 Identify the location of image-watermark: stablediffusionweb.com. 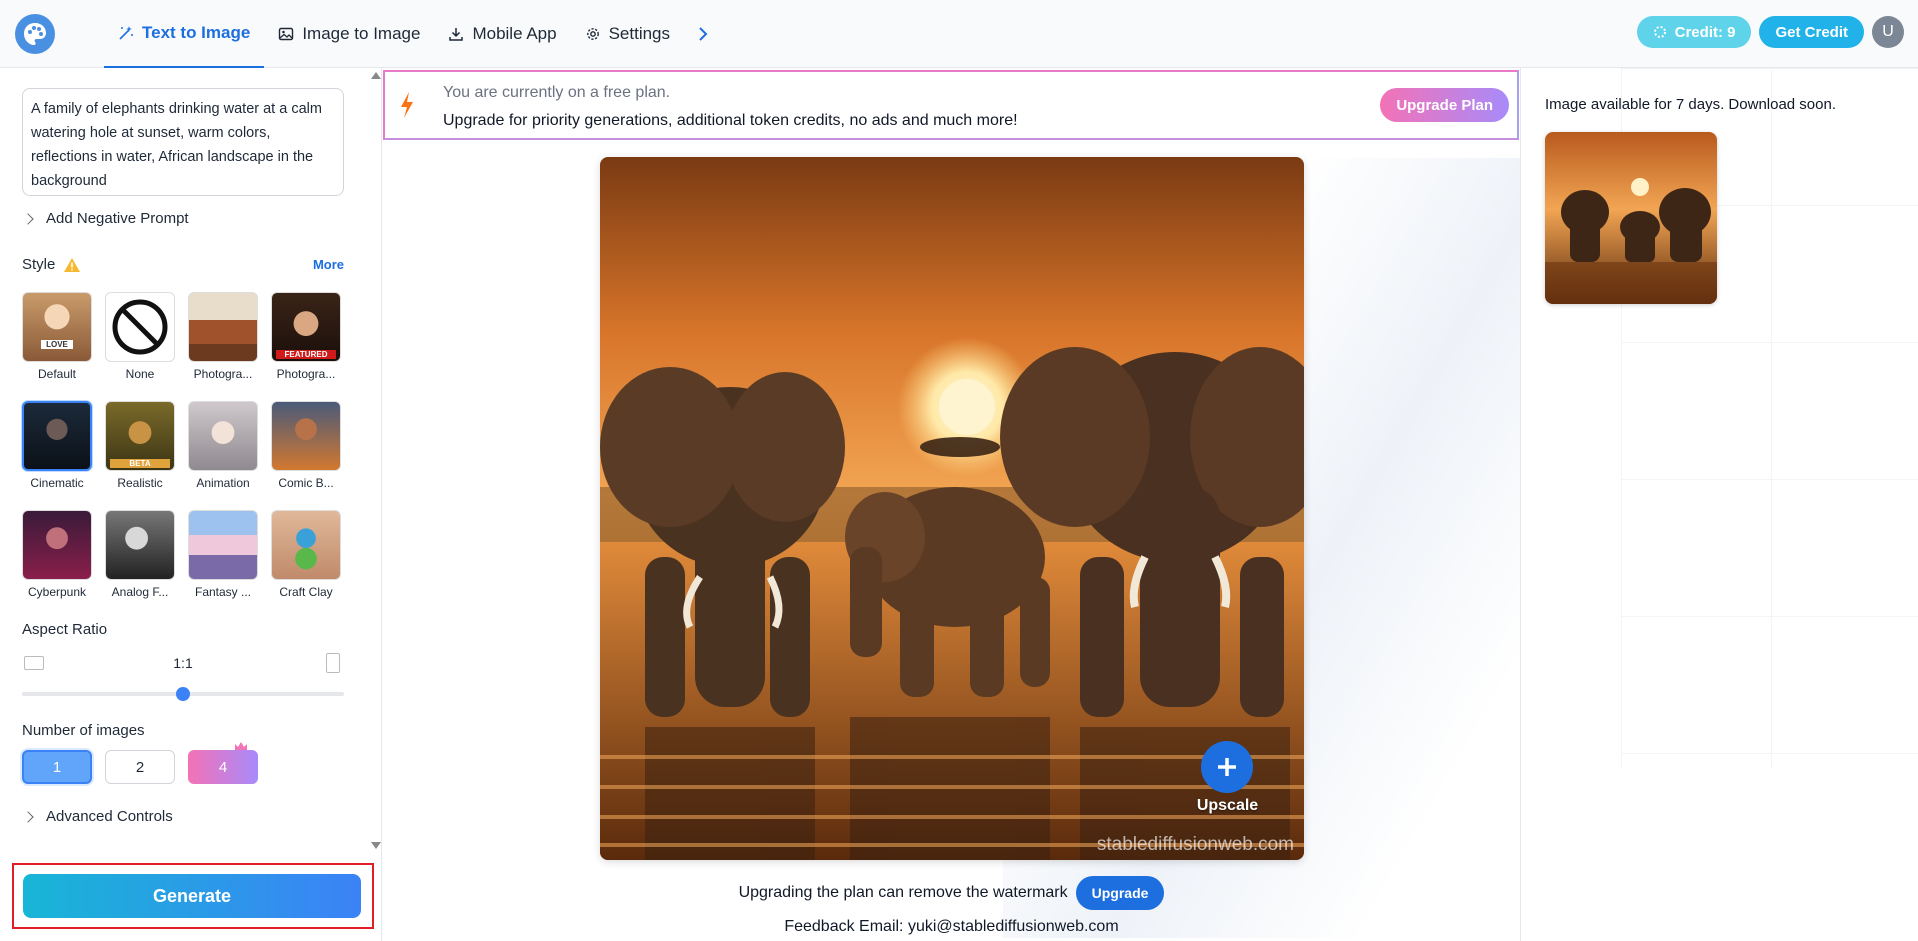
(1195, 844).